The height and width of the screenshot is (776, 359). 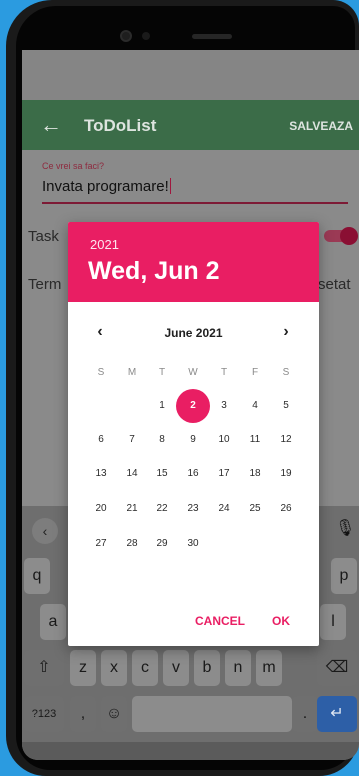 I want to click on navigation-bar, so click(x=190, y=751).